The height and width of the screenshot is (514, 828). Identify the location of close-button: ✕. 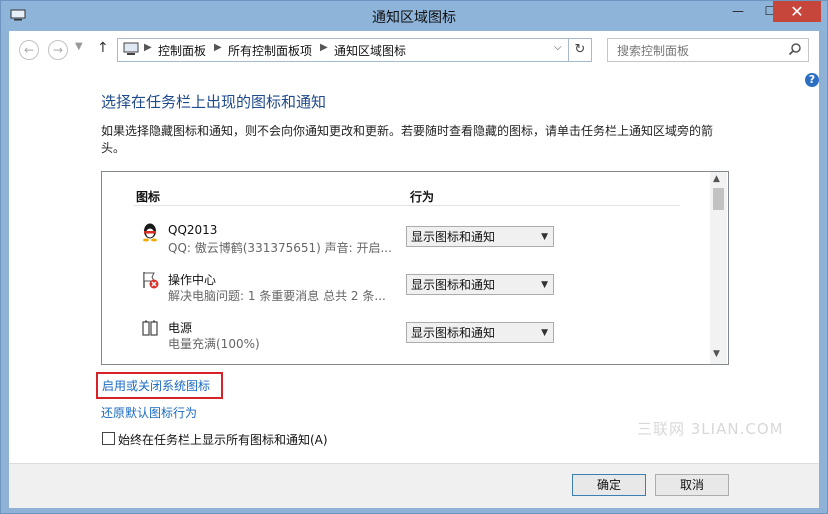
(797, 11).